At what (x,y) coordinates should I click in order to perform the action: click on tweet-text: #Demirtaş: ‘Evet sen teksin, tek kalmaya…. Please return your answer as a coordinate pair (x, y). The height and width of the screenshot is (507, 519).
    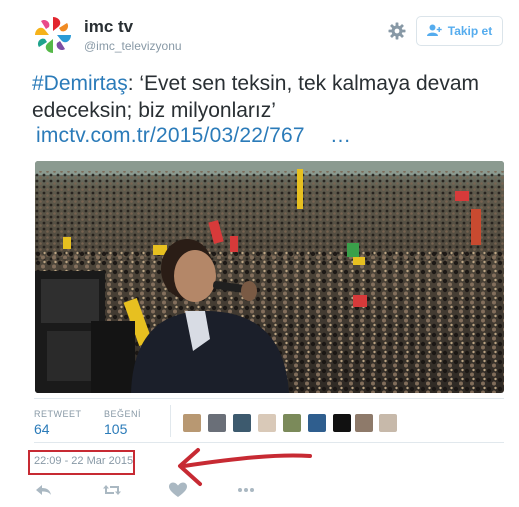
    Looking at the image, I should click on (267, 97).